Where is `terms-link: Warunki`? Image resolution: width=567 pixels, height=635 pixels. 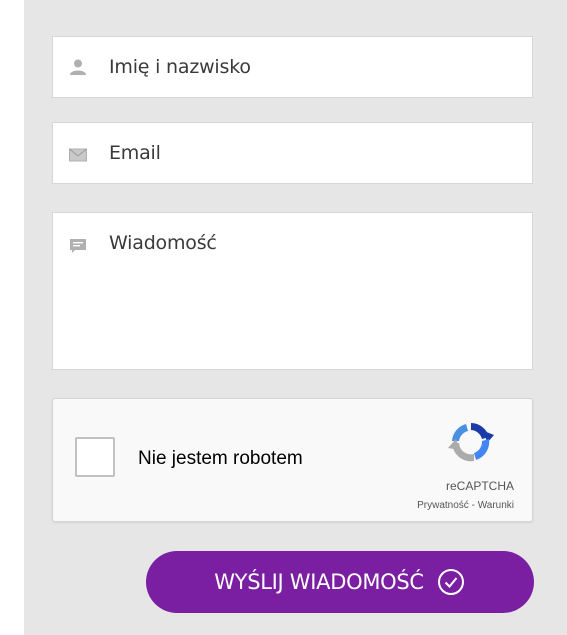 terms-link: Warunki is located at coordinates (496, 505).